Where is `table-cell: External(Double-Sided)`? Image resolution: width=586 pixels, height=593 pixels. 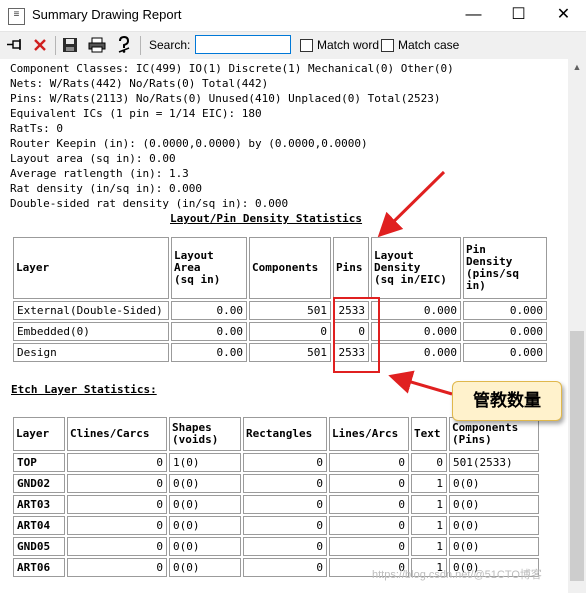 table-cell: External(Double-Sided) is located at coordinates (91, 310).